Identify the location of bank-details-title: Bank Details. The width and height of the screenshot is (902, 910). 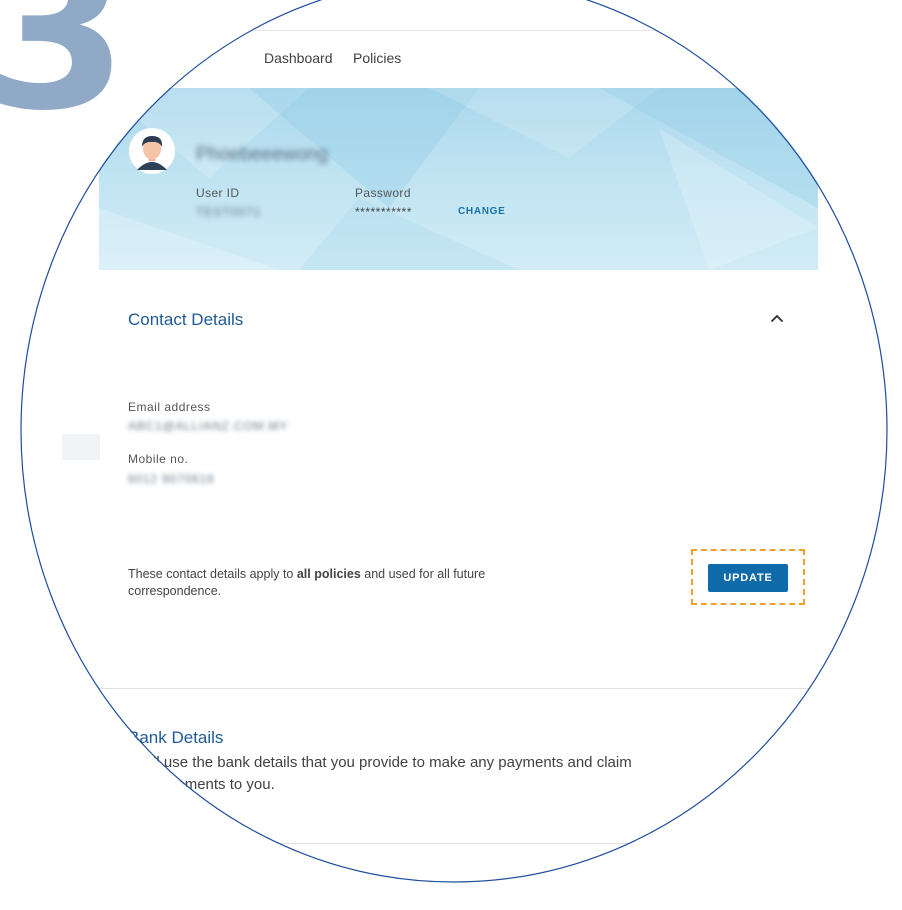
(176, 737).